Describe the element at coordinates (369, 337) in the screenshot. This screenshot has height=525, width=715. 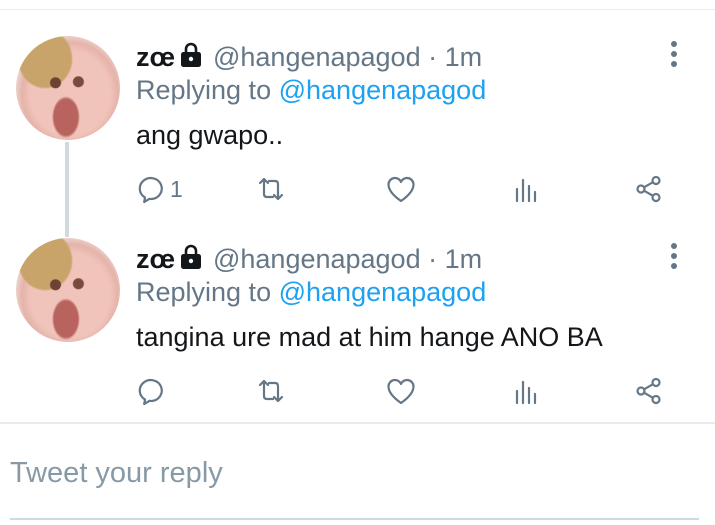
I see `tweet-text: tangina ure mad at him hange ANO BA` at that location.